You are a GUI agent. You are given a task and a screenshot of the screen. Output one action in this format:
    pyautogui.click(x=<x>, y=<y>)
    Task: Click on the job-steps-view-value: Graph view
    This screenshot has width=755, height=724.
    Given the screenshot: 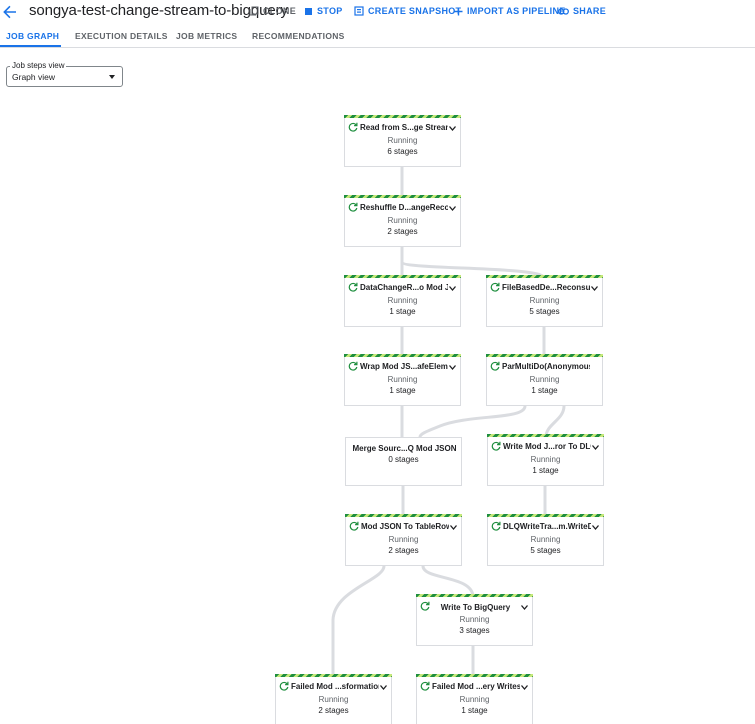 What is the action you would take?
    pyautogui.click(x=33, y=77)
    